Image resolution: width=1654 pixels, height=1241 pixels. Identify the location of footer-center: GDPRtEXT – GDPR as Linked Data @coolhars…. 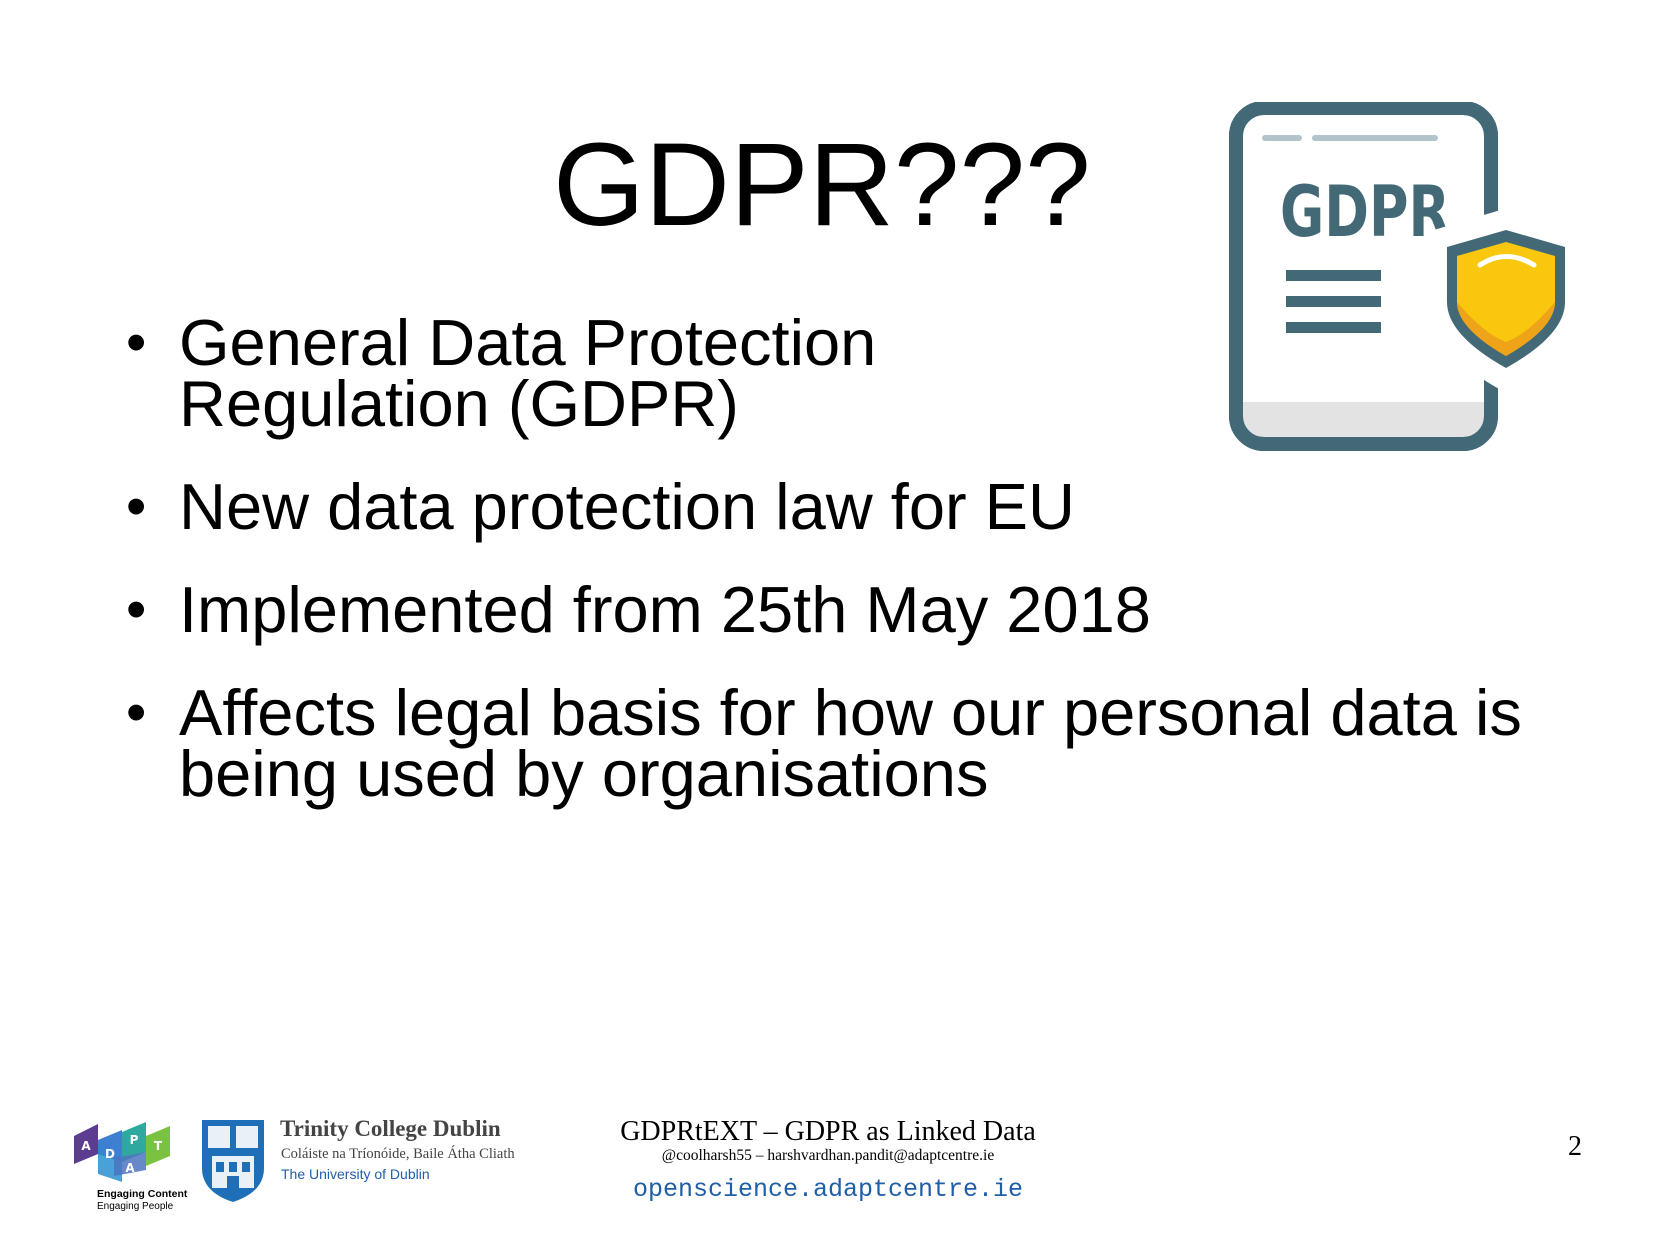
(828, 1160).